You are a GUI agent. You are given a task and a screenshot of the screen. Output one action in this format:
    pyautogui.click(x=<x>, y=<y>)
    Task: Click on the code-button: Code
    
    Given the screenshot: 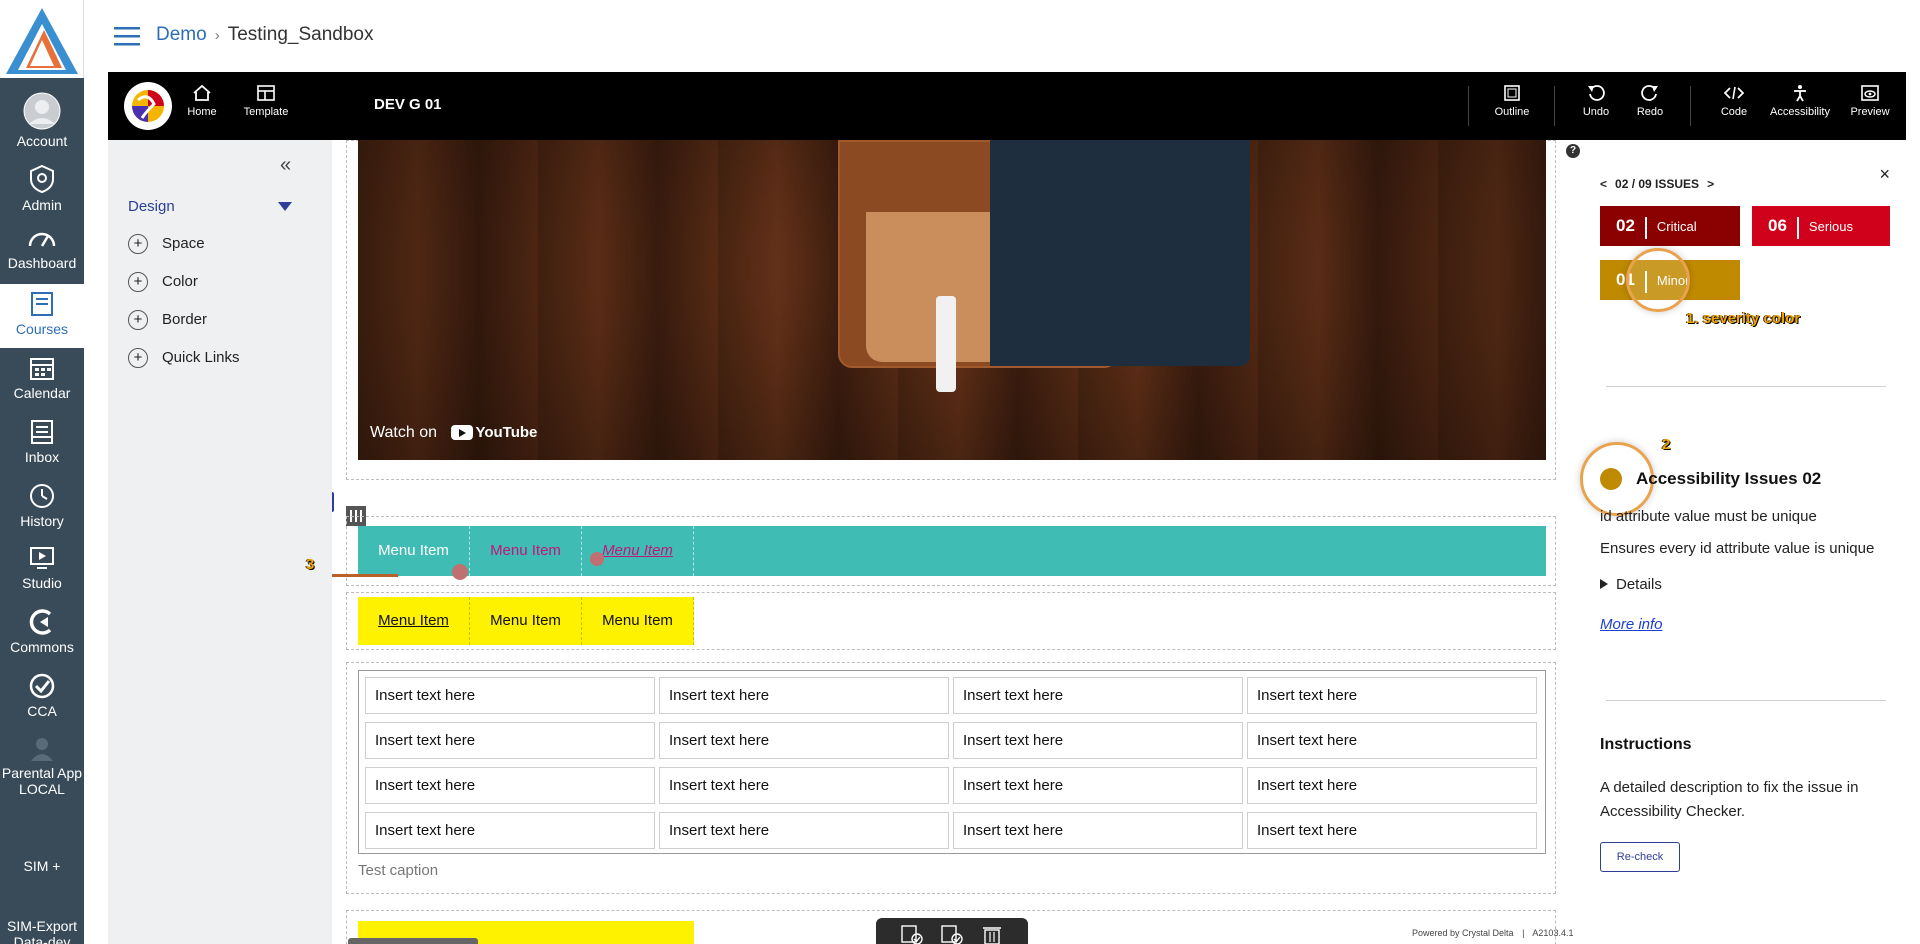 What is the action you would take?
    pyautogui.click(x=1734, y=101)
    